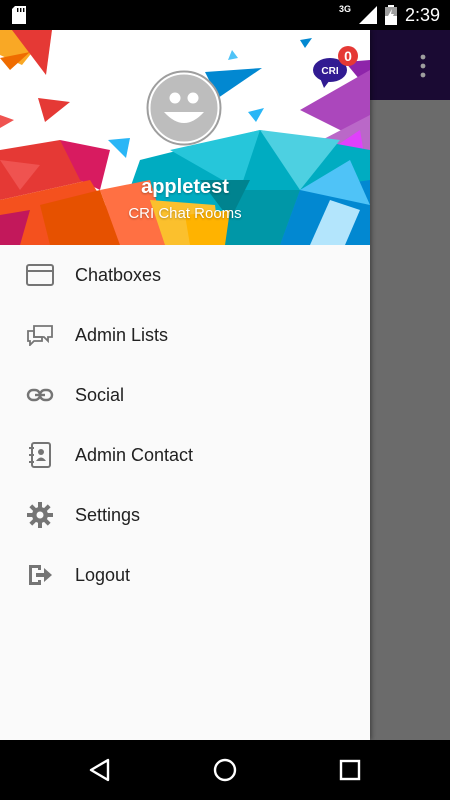  I want to click on back-icon, so click(100, 770).